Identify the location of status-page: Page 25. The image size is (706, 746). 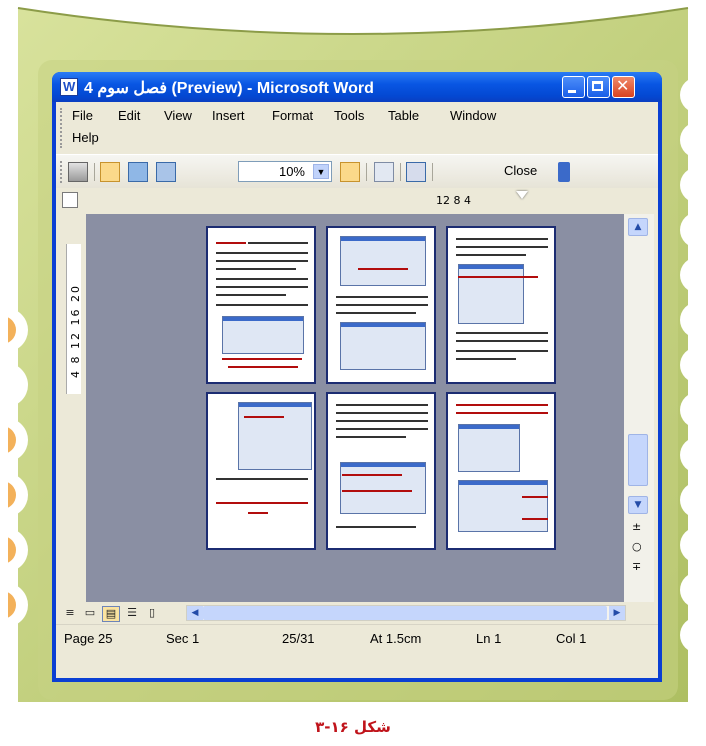
(88, 638).